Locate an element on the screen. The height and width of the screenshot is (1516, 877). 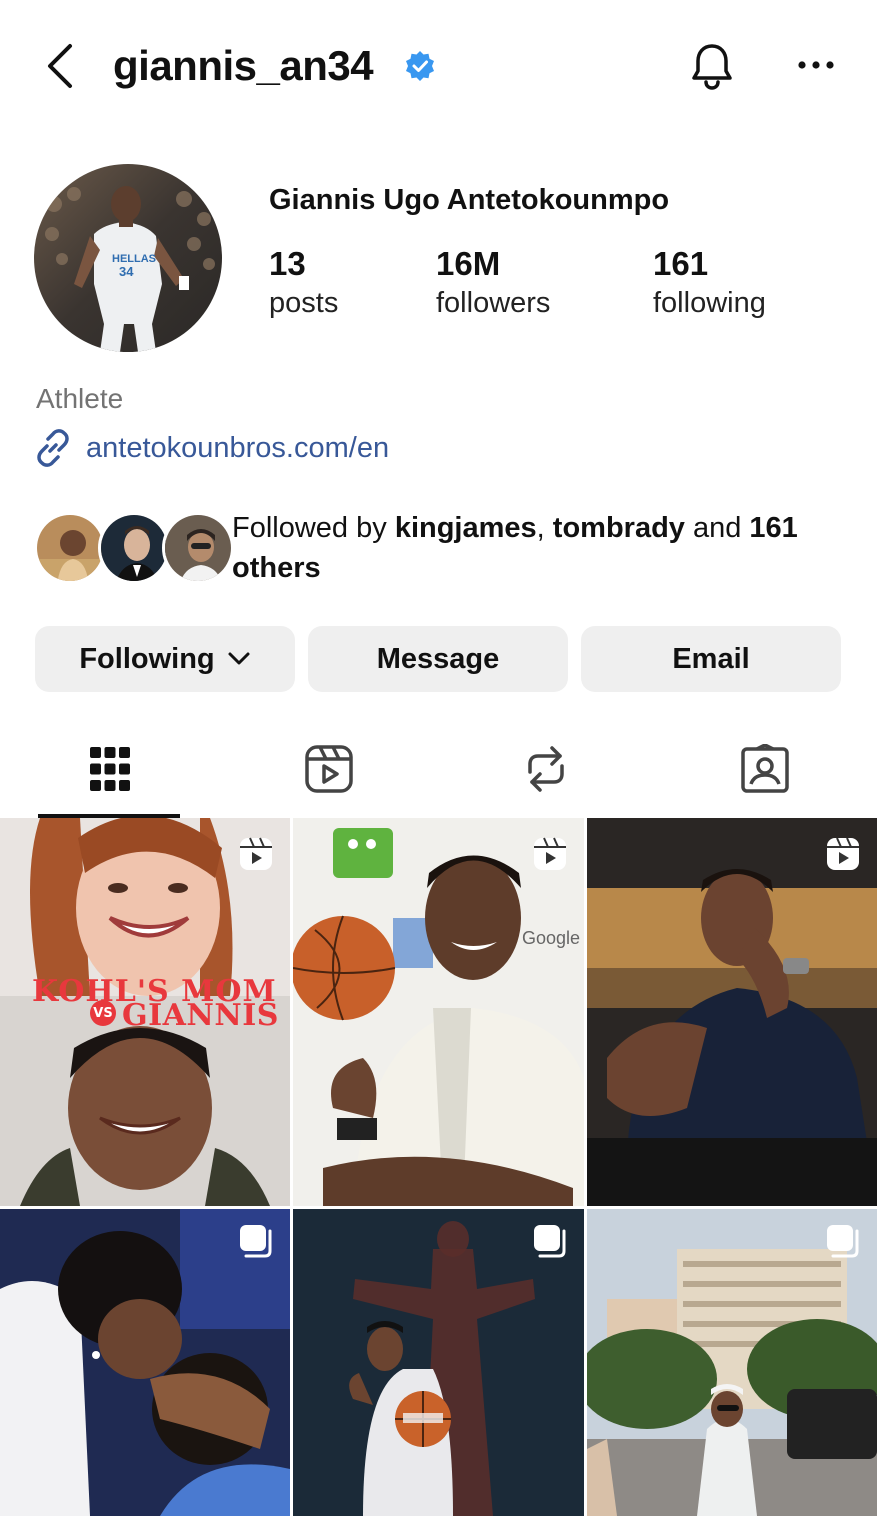
tab-tagged is located at coordinates (764, 769).